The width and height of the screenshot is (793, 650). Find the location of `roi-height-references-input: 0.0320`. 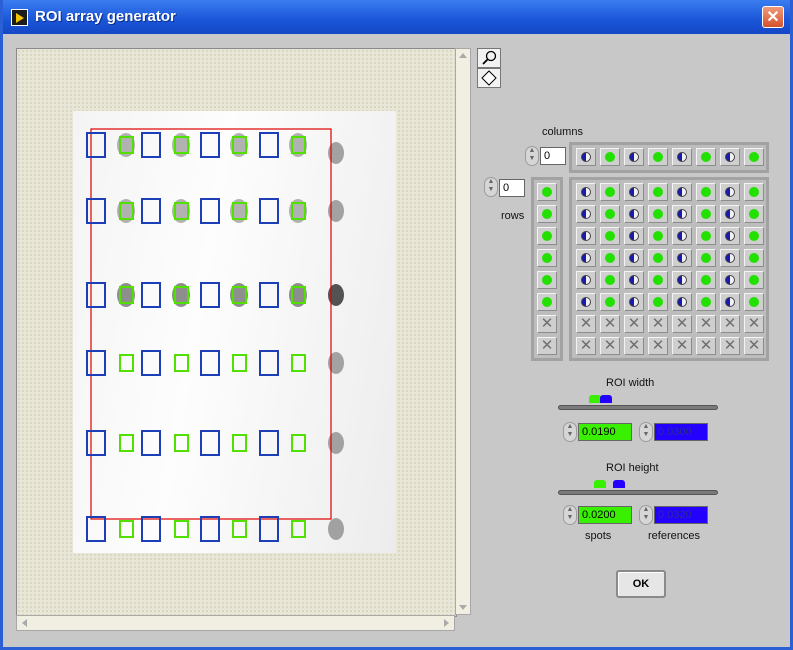

roi-height-references-input: 0.0320 is located at coordinates (681, 515).